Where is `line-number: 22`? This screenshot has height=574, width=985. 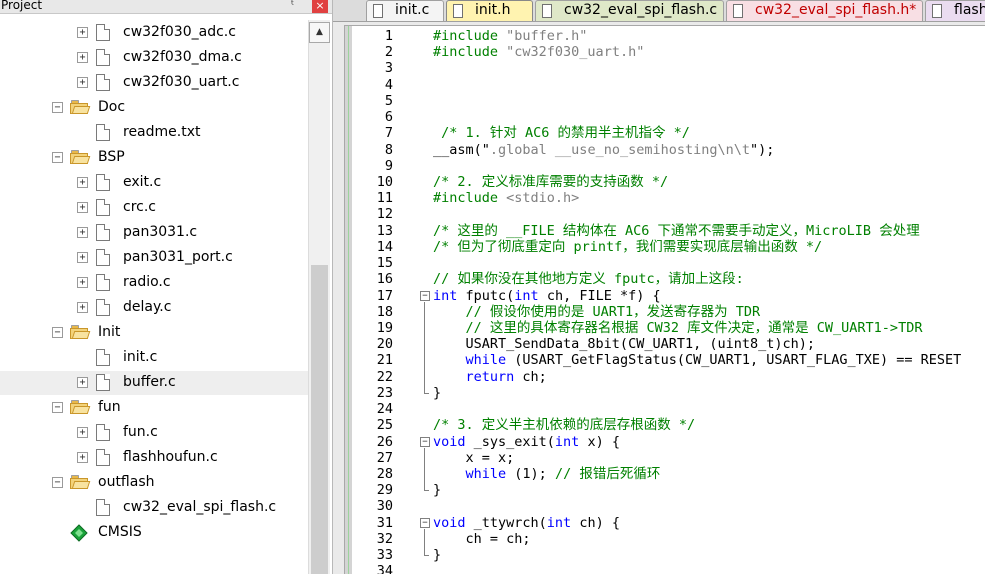
line-number: 22 is located at coordinates (384, 377).